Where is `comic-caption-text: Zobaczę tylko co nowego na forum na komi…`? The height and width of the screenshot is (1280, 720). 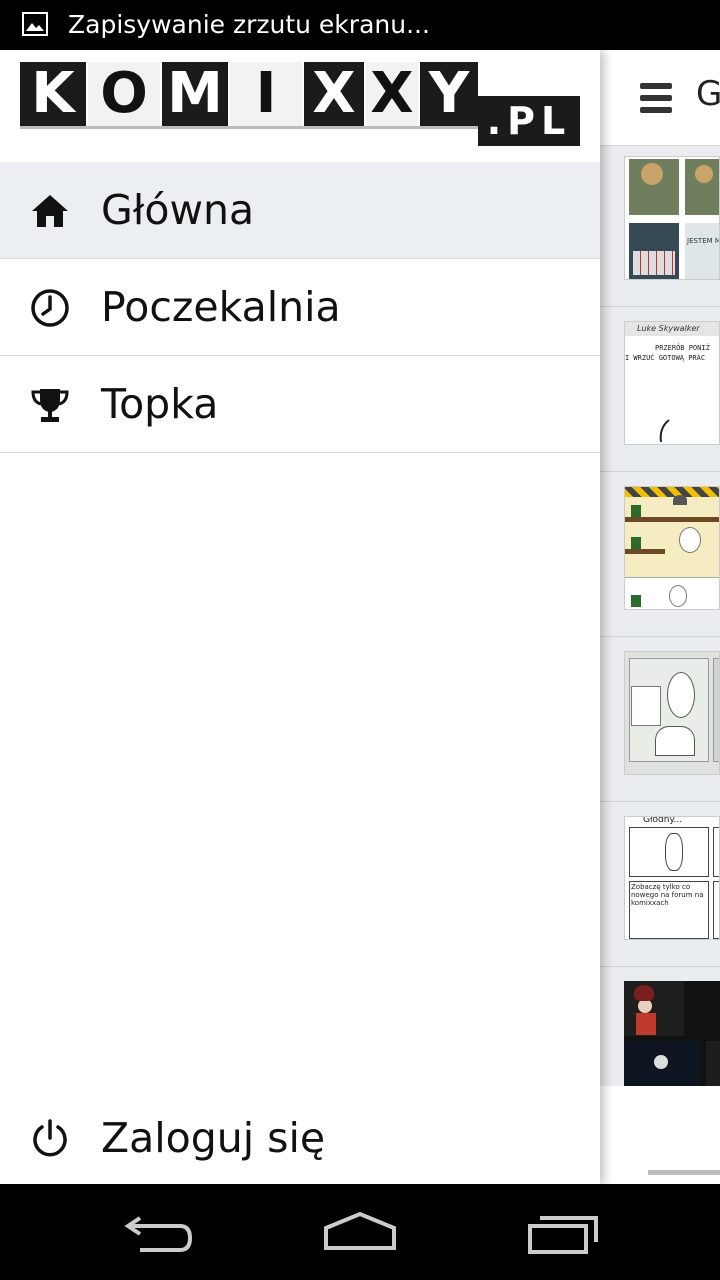 comic-caption-text: Zobaczę tylko co nowego na forum na komi… is located at coordinates (667, 895).